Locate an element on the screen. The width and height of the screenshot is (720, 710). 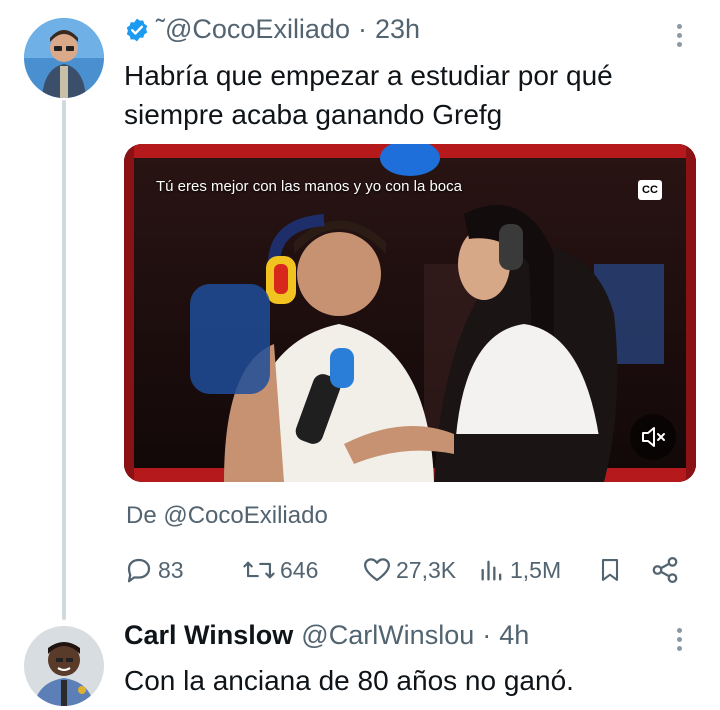
retweet-count: 646 is located at coordinates (299, 569).